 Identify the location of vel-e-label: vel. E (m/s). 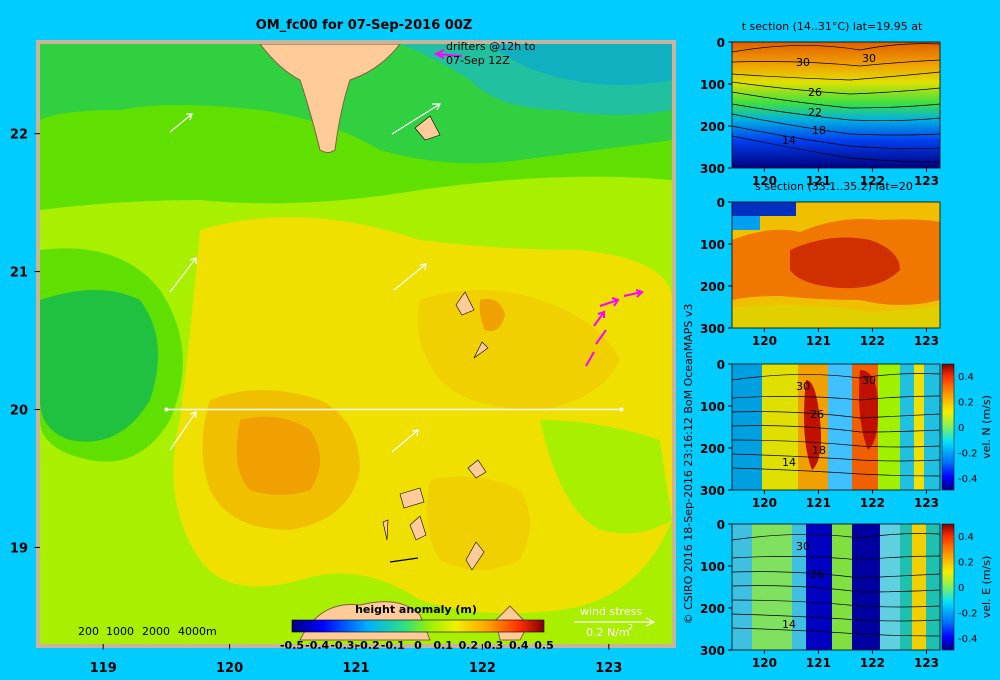
(986, 587).